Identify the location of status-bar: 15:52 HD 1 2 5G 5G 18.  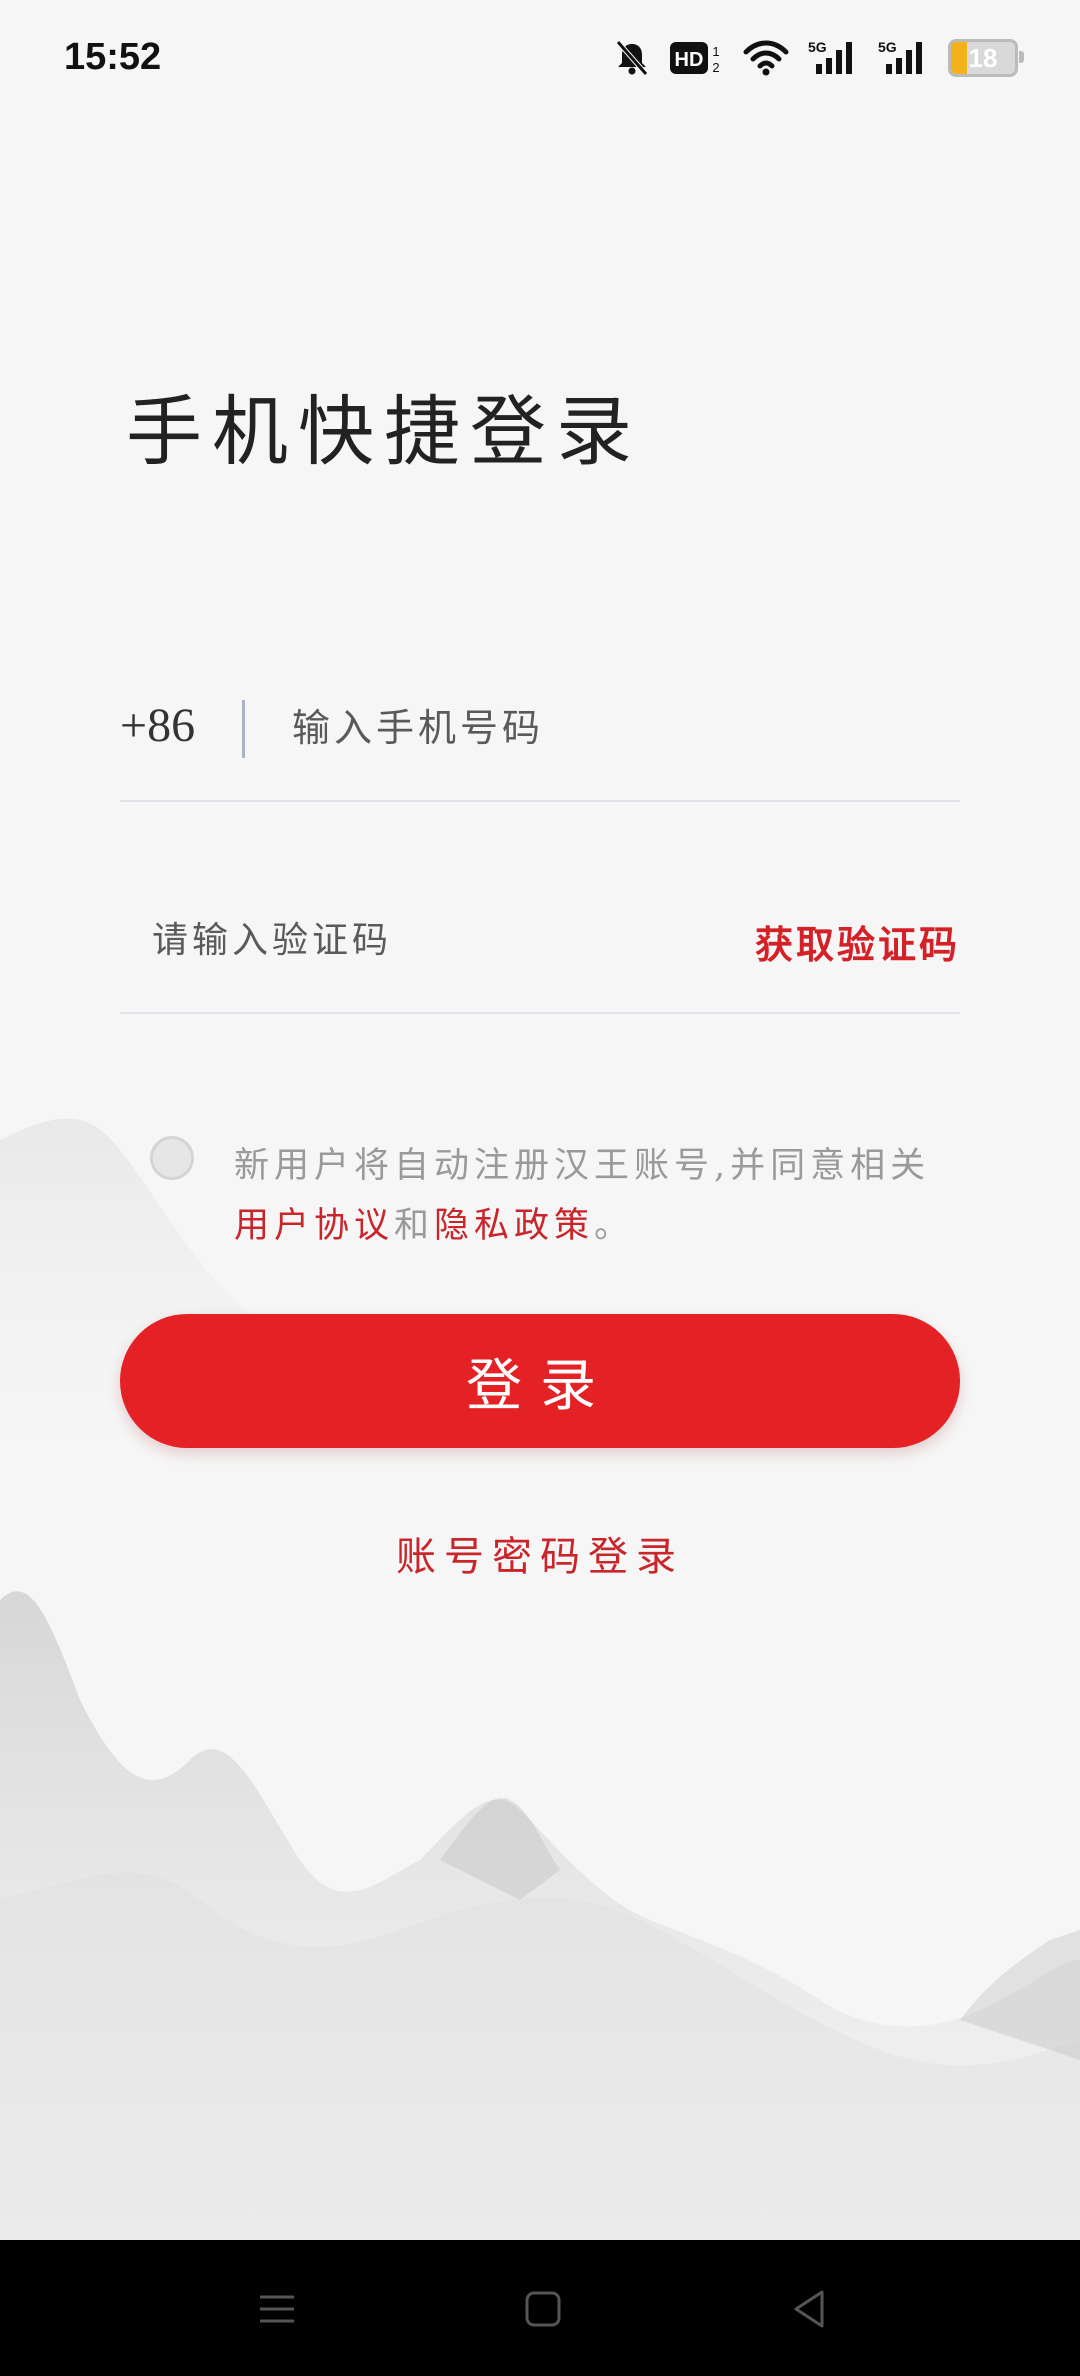
(540, 60).